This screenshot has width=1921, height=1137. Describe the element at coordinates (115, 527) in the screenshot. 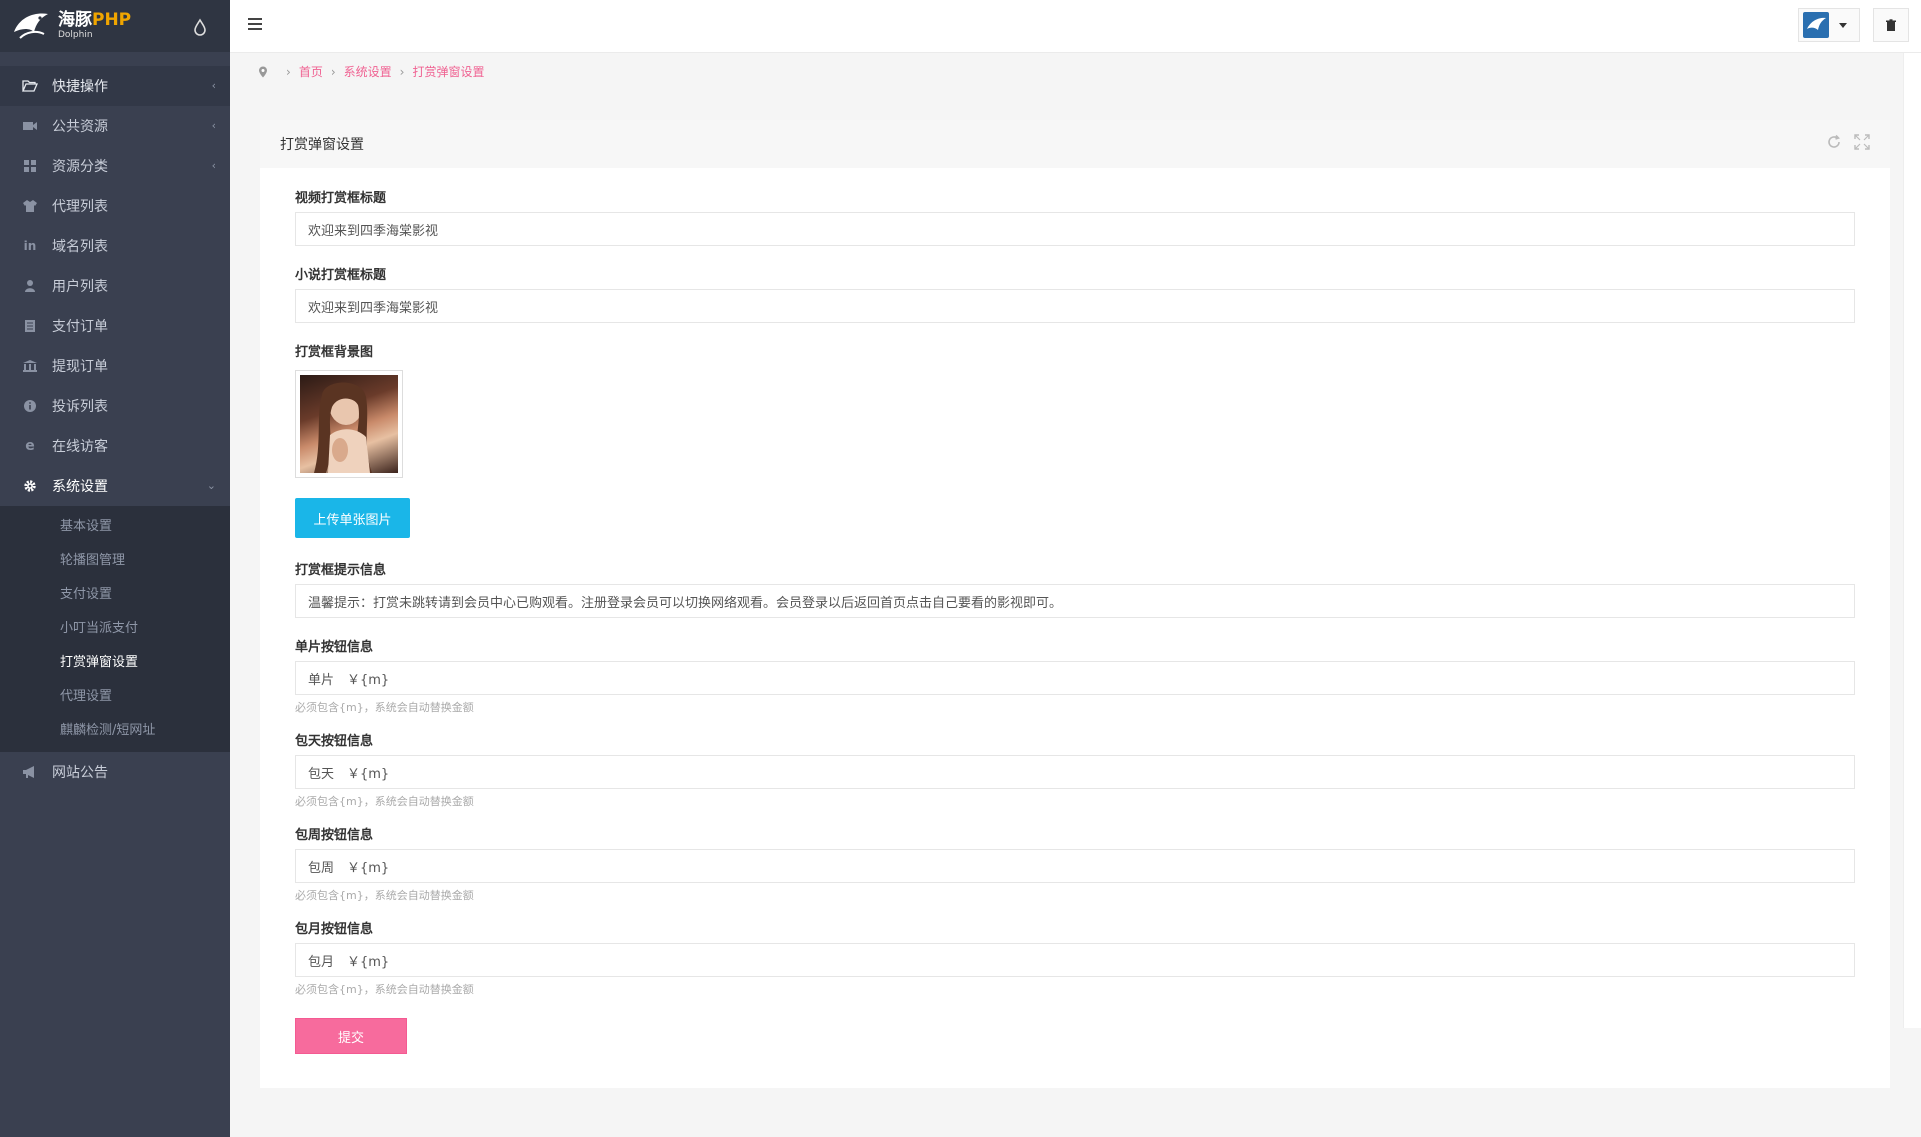

I see `submenu-item-basic-settings: 基本设置` at that location.